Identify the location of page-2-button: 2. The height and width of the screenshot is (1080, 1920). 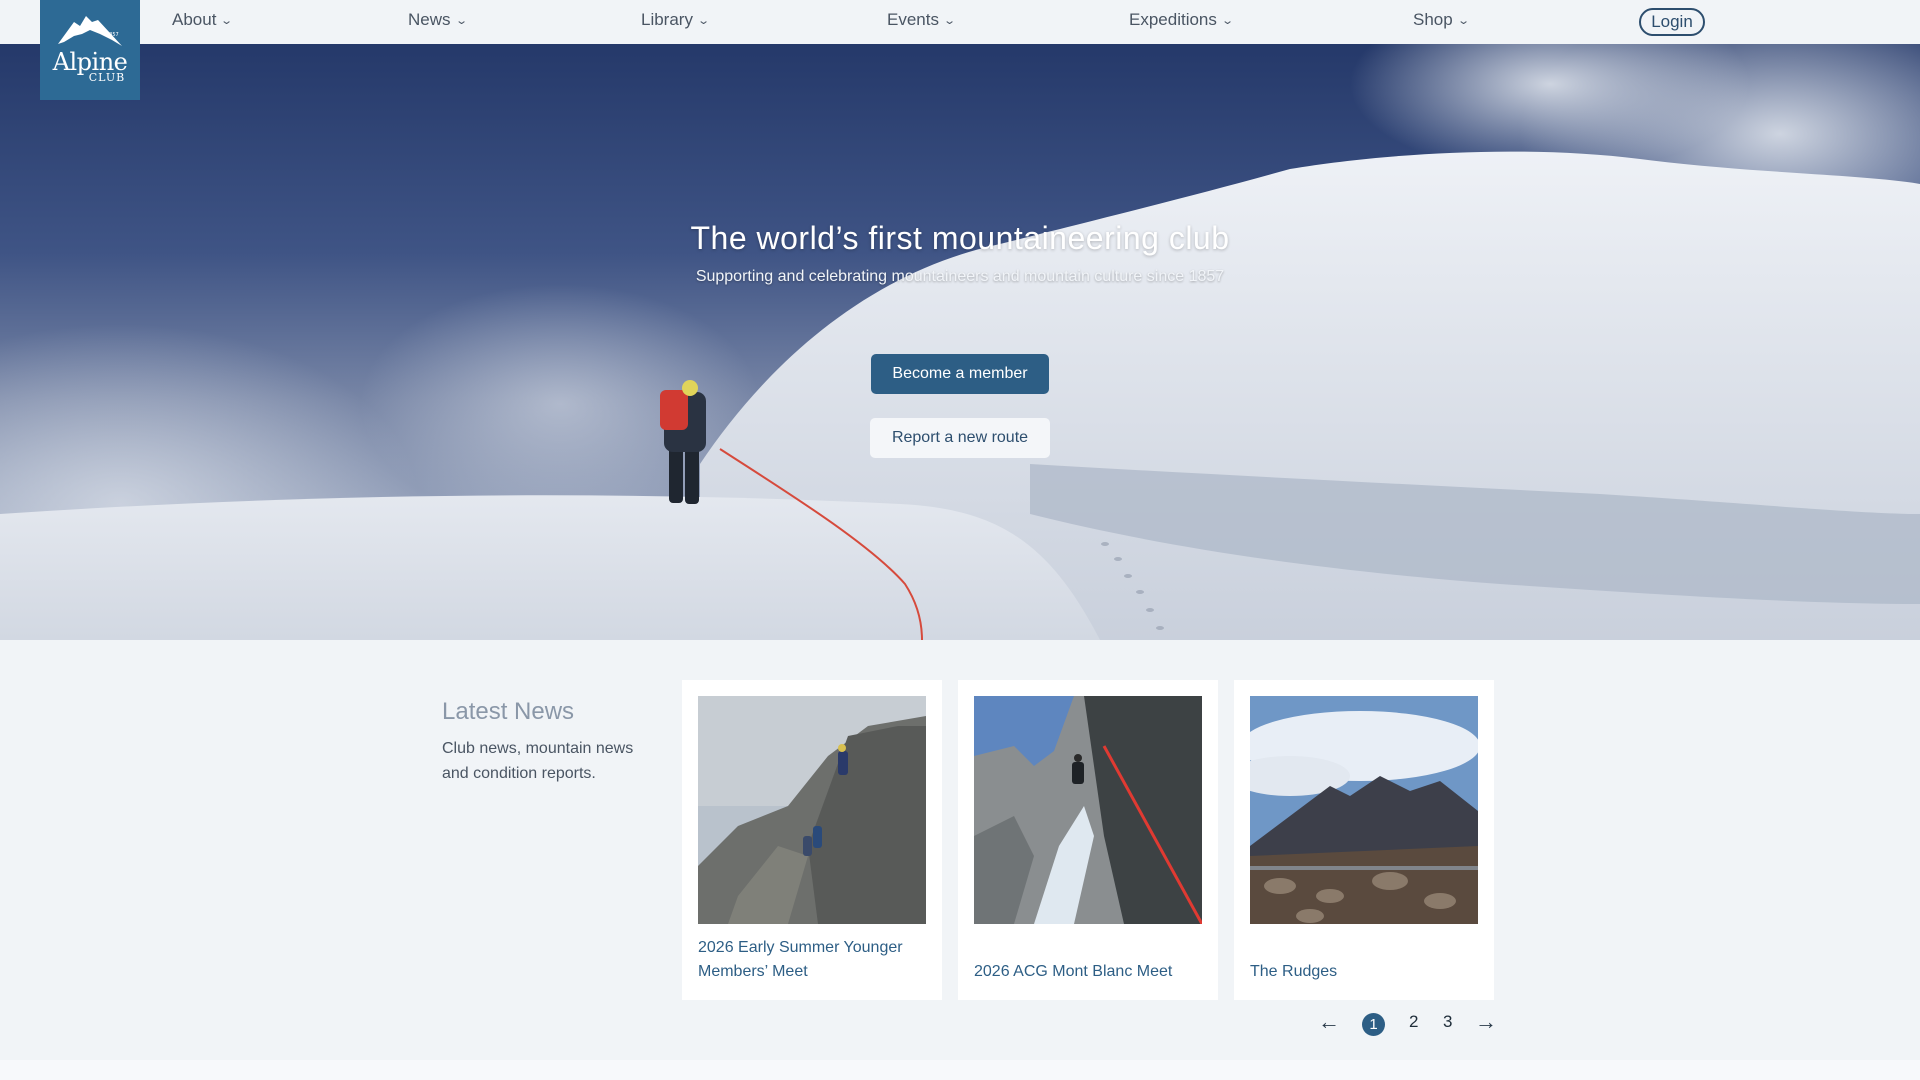
(1413, 1022).